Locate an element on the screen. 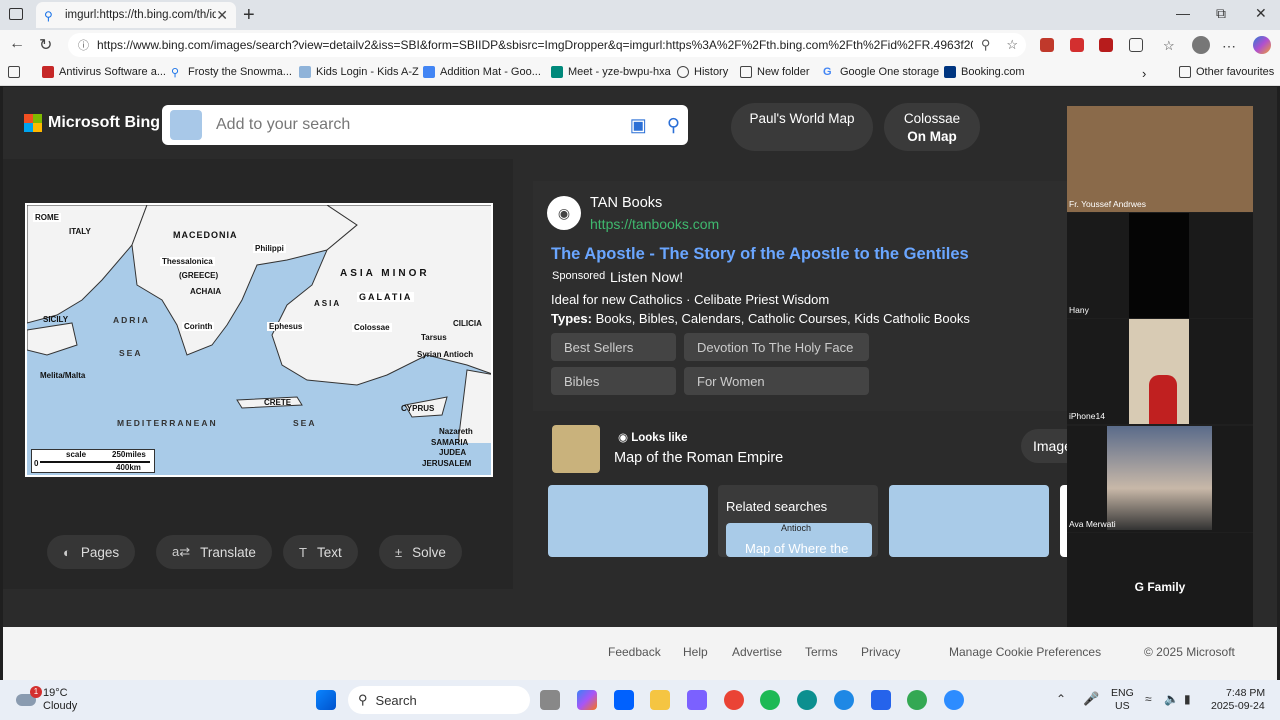 This screenshot has height=720, width=1280. search-box: Add to your search ▣ ⚲ is located at coordinates (425, 125).